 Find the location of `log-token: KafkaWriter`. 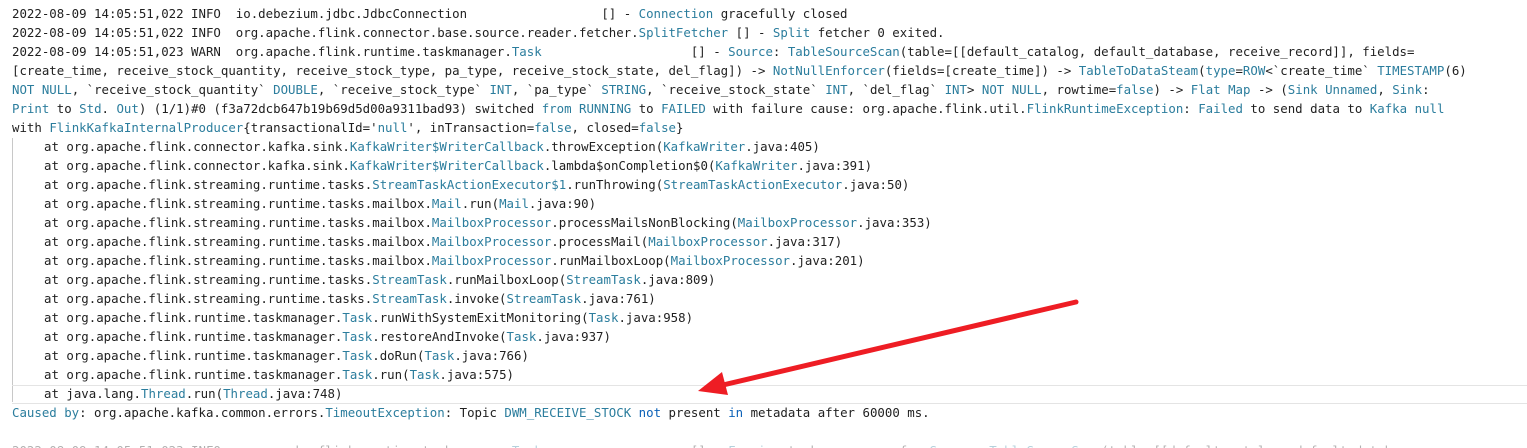

log-token: KafkaWriter is located at coordinates (704, 146).